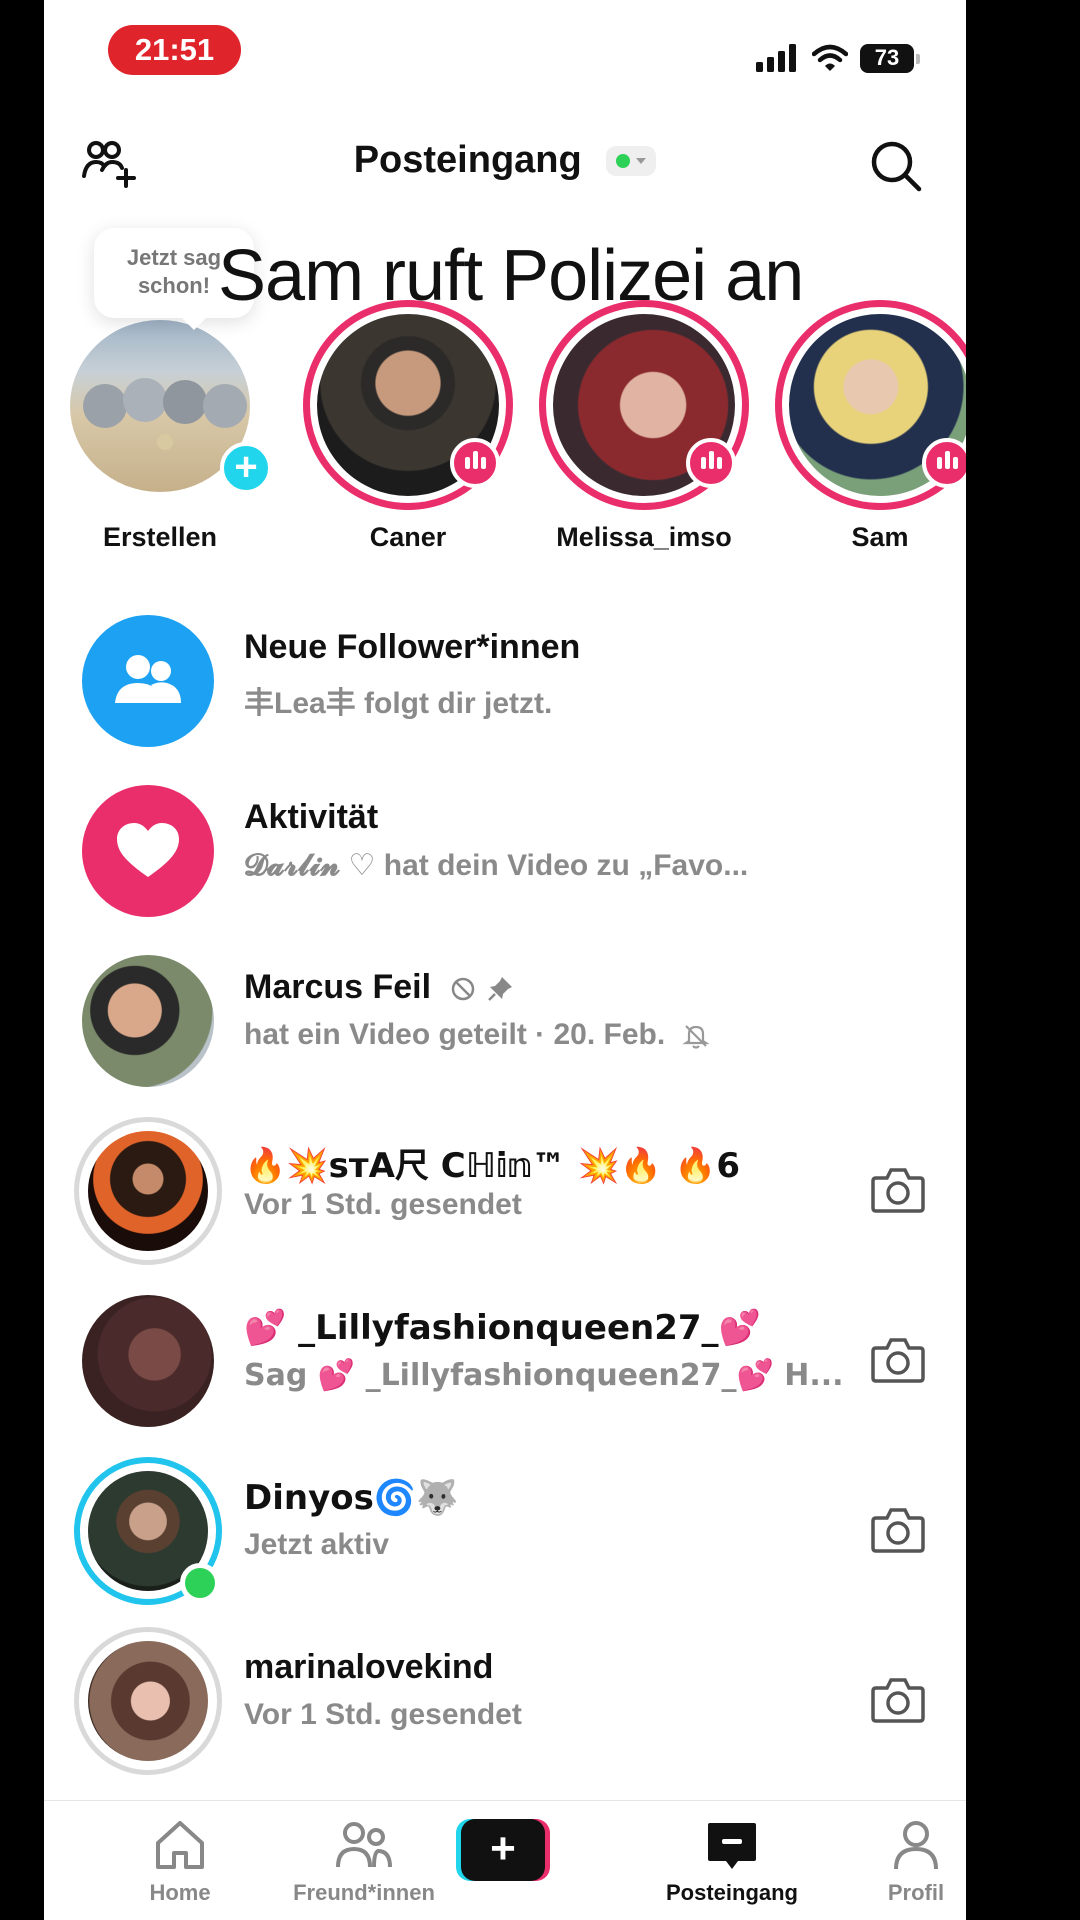 This screenshot has height=1920, width=1080. I want to click on inbox-row-starchin: 🔥💥ѕтΑ尺 Cℍ𝕚𝕟™ 💥🔥 🔥6 Vor 1 Std. gesendet, so click(505, 1185).